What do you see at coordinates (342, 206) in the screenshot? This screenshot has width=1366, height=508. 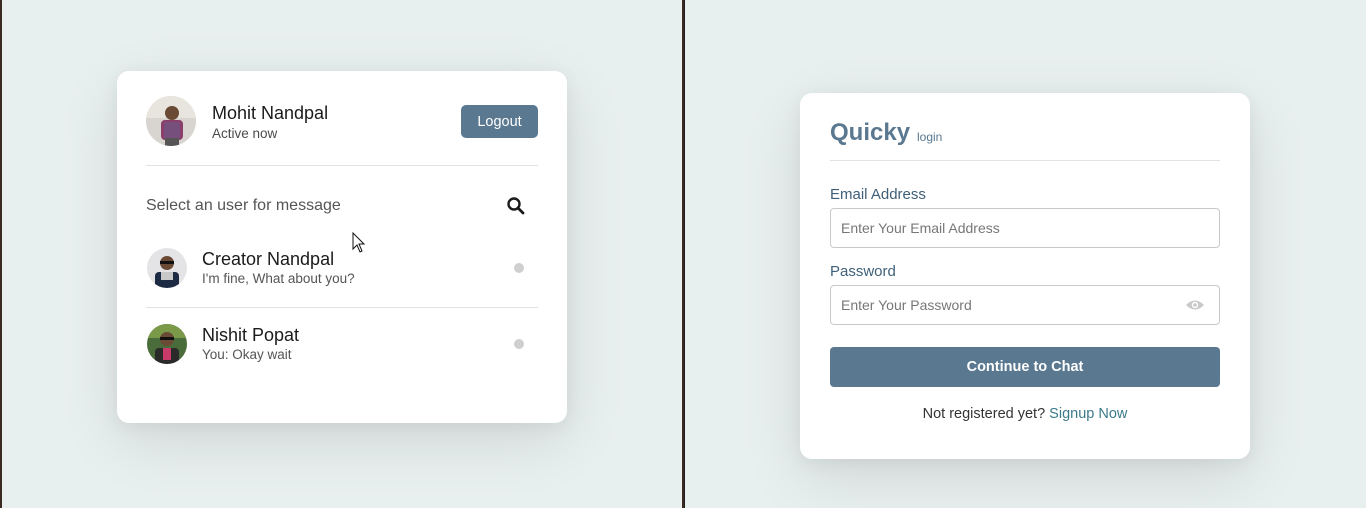 I see `user-search-bar: Select an user for message` at bounding box center [342, 206].